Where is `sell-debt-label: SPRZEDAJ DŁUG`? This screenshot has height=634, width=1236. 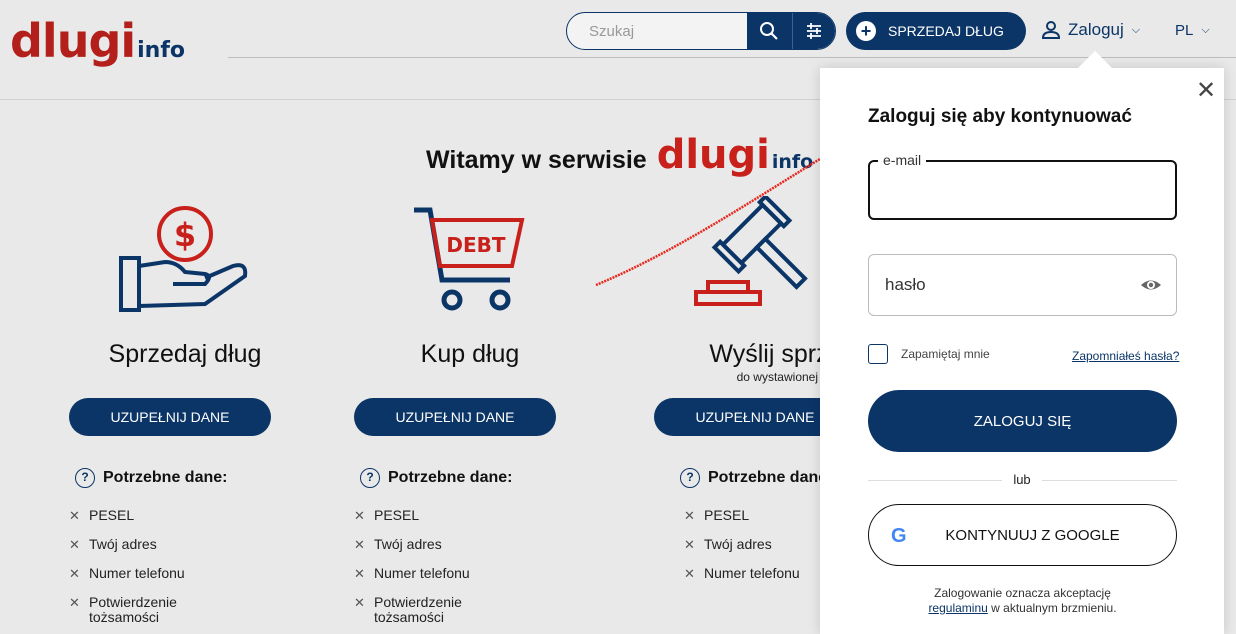 sell-debt-label: SPRZEDAJ DŁUG is located at coordinates (946, 31).